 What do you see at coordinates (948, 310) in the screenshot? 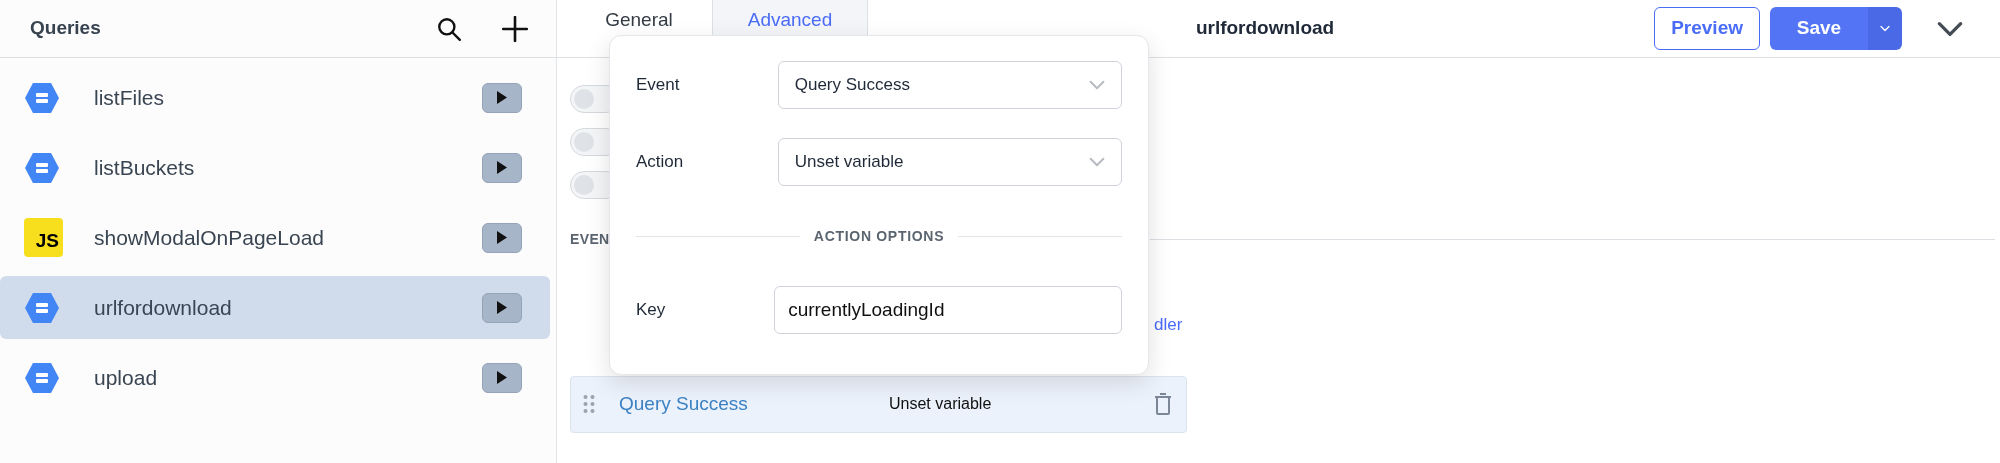
I see `key-input: currentlyLoadingId` at bounding box center [948, 310].